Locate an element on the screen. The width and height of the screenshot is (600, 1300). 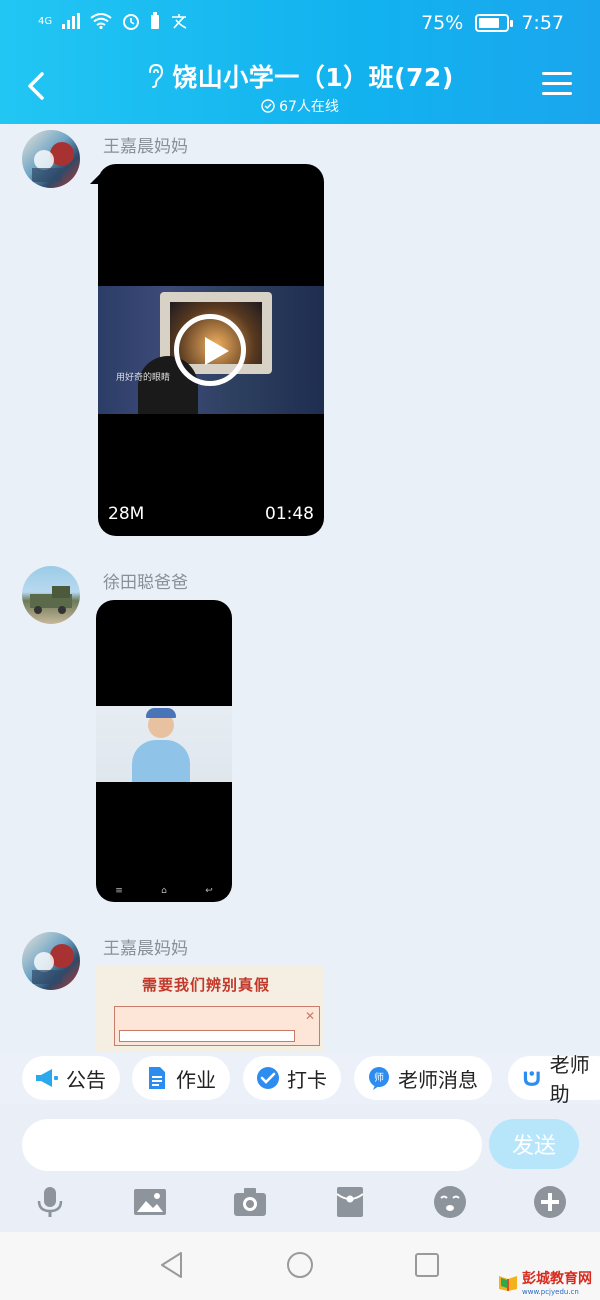
online-status: 67人在线 is located at coordinates (300, 106).